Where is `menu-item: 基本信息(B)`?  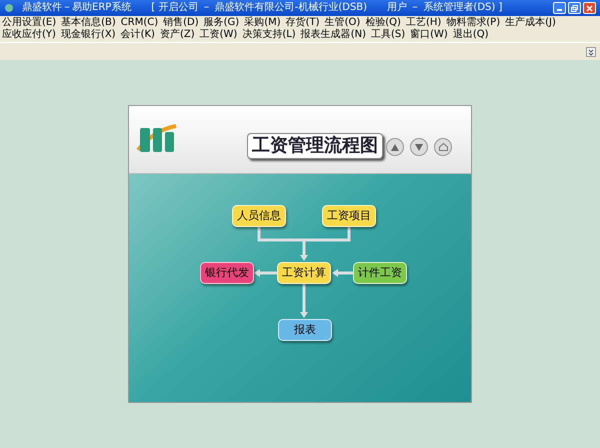
menu-item: 基本信息(B) is located at coordinates (88, 23).